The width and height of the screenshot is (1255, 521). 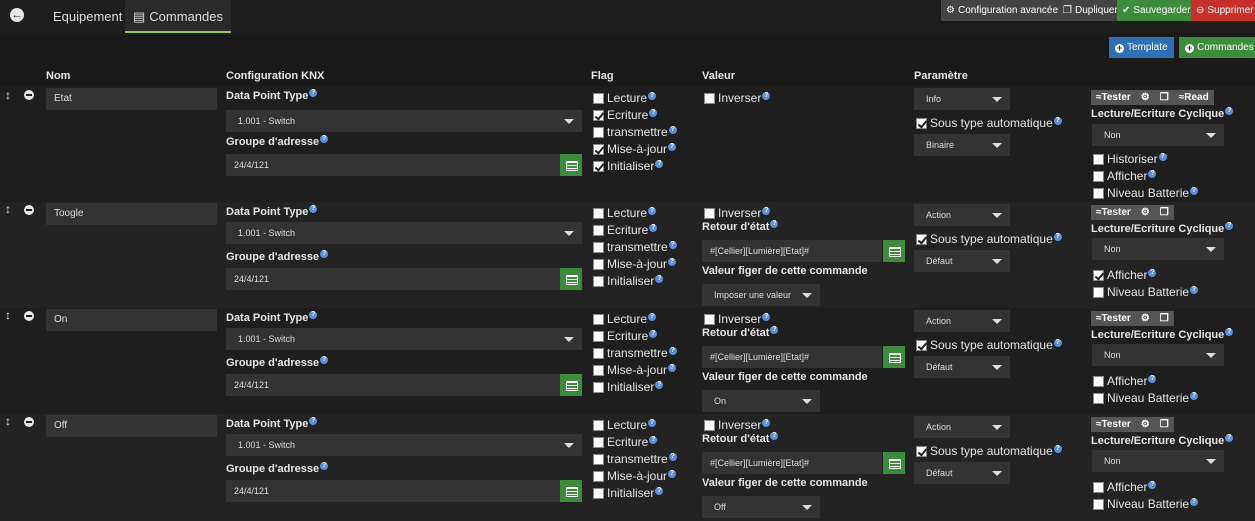 What do you see at coordinates (87, 16) in the screenshot?
I see `tab-equipement: Equipement` at bounding box center [87, 16].